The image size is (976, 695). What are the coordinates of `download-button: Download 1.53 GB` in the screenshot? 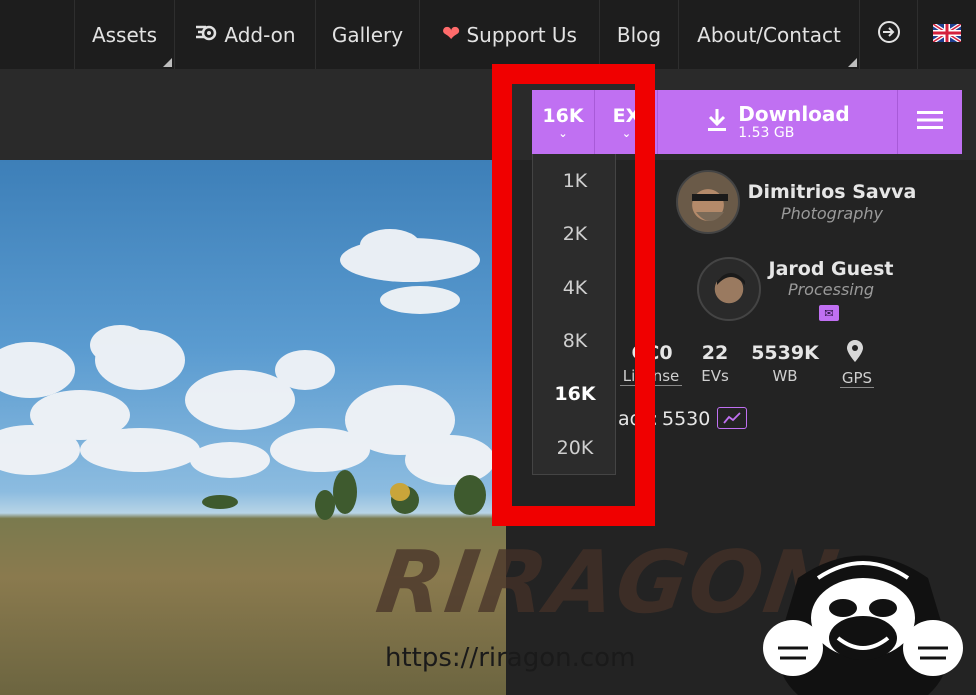 It's located at (778, 122).